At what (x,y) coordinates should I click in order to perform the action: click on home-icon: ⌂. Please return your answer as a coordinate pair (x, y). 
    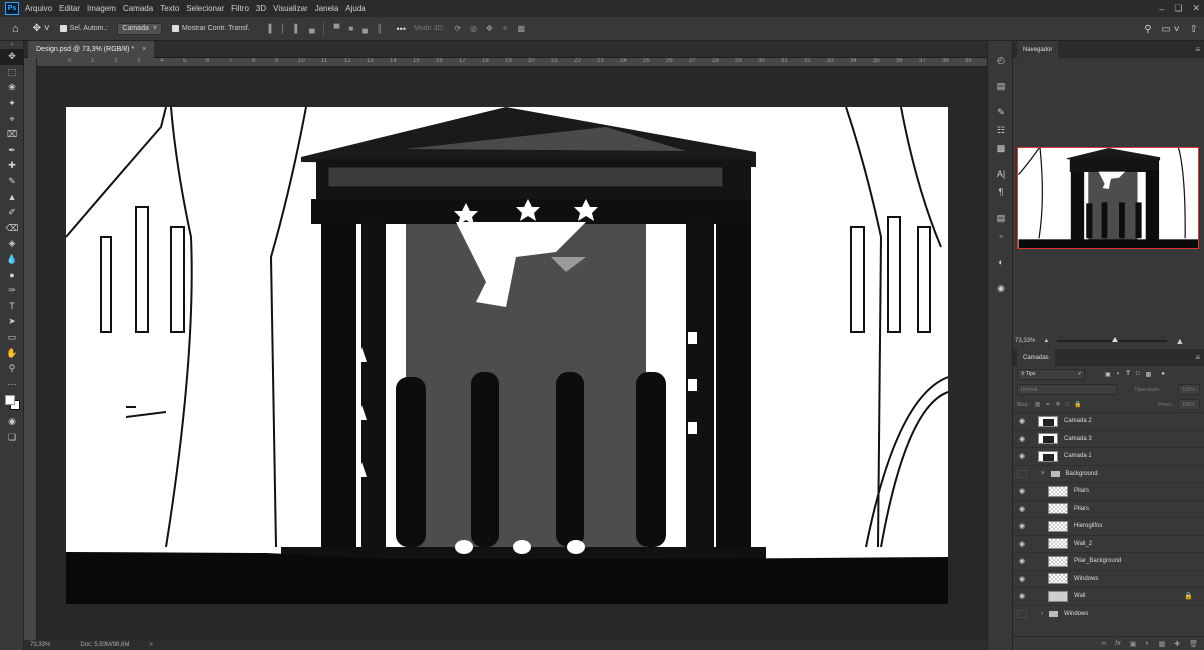
    Looking at the image, I should click on (15, 29).